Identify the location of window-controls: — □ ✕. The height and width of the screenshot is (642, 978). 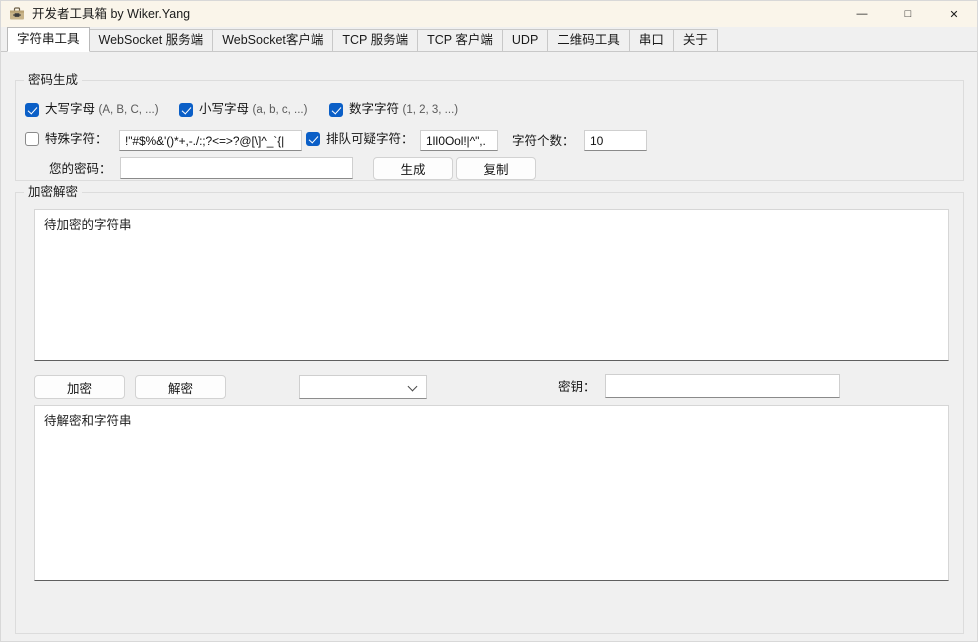
(908, 14).